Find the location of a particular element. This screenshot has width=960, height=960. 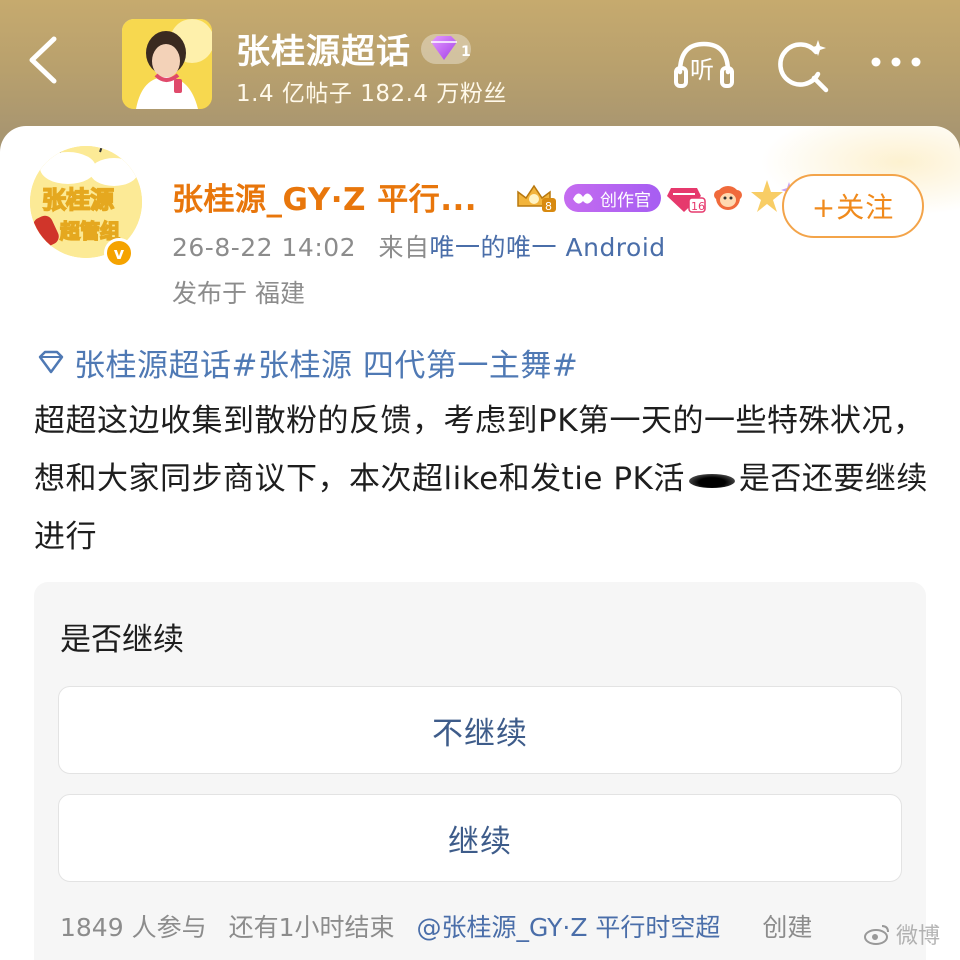

poll-create-label: 创建 is located at coordinates (787, 927).